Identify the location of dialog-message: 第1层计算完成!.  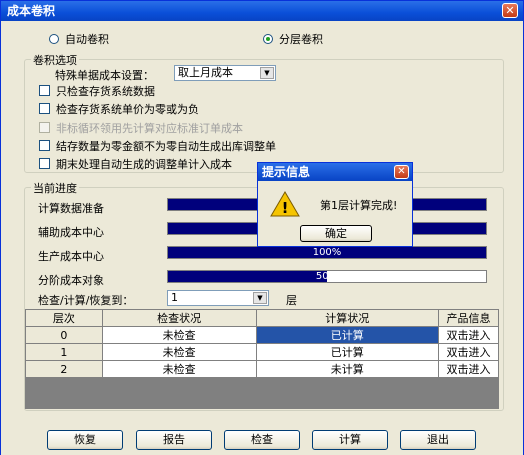
(359, 205).